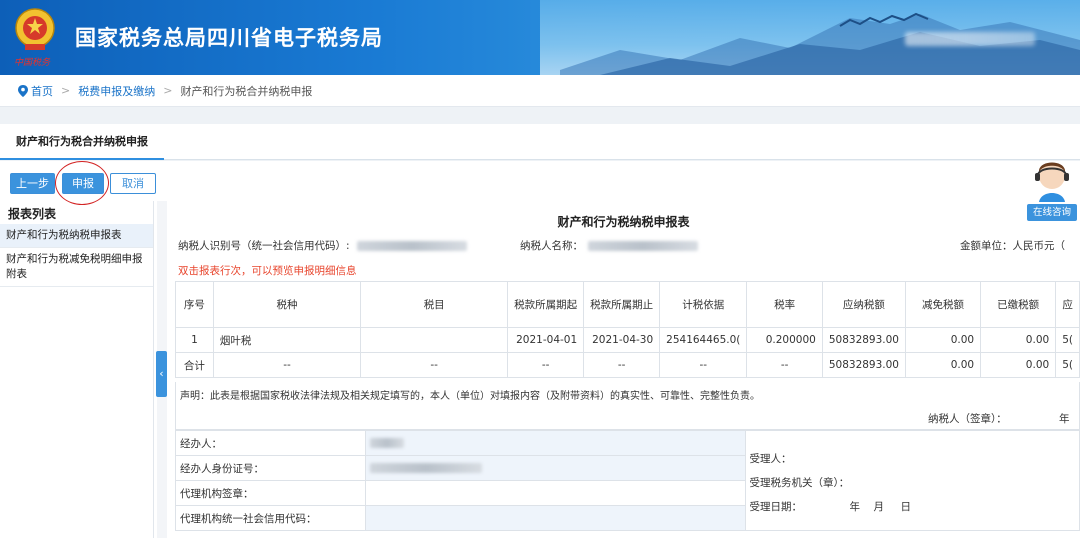 Image resolution: width=1080 pixels, height=538 pixels. What do you see at coordinates (943, 304) in the screenshot?
I see `column-header: 减免税额` at bounding box center [943, 304].